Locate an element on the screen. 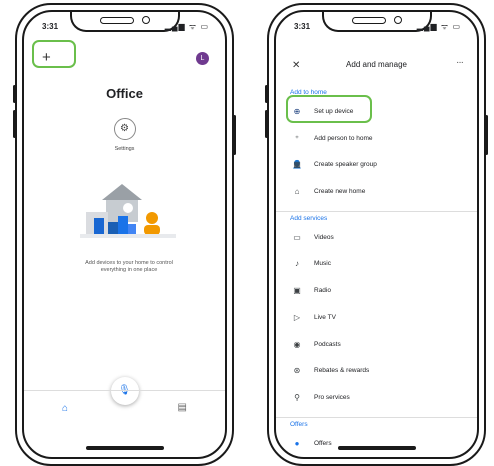 The image size is (494, 466). menu-item-live-tv: ▷ Live TV is located at coordinates (376, 318).